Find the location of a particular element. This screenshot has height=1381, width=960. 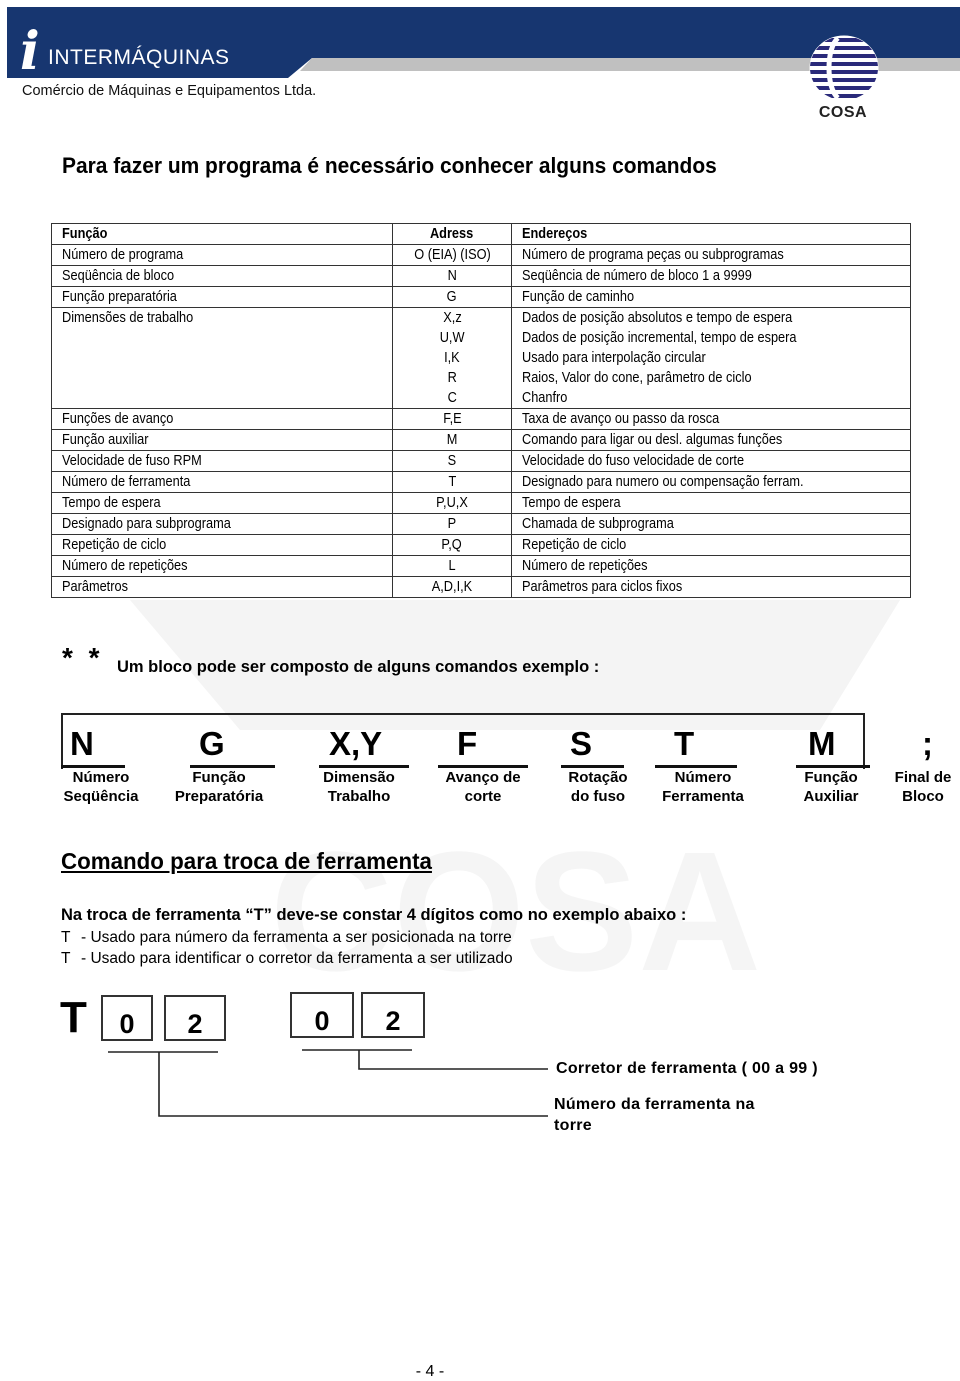

page-number: - 4 - is located at coordinates (430, 1371).